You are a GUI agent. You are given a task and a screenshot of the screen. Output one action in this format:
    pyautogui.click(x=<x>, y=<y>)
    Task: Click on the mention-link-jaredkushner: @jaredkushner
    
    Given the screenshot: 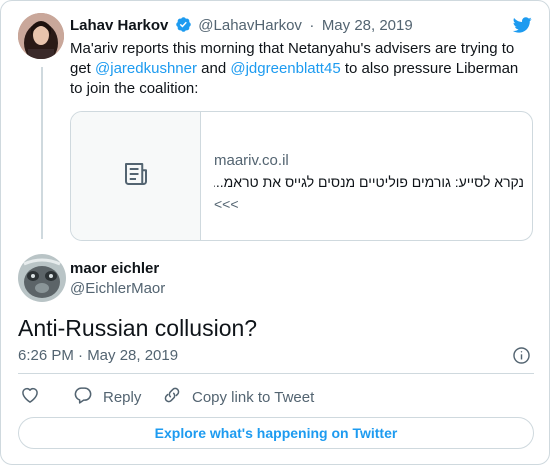 What is the action you would take?
    pyautogui.click(x=146, y=68)
    